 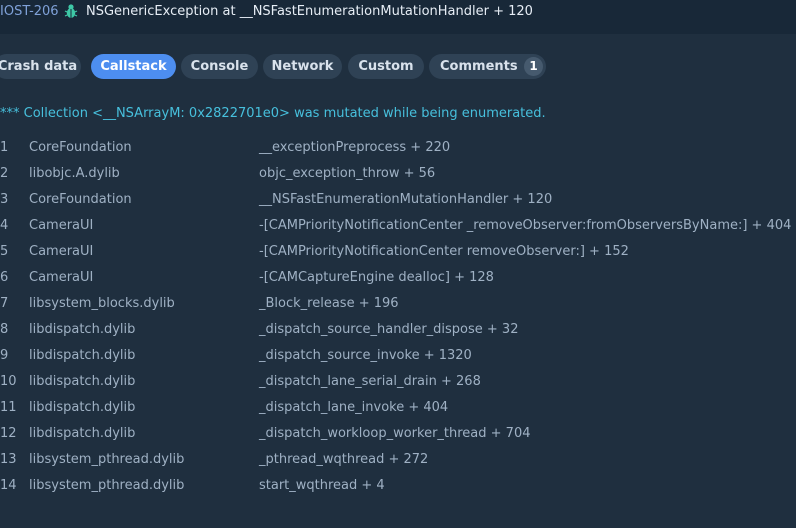 What do you see at coordinates (4, 251) in the screenshot?
I see `frame-number: 5` at bounding box center [4, 251].